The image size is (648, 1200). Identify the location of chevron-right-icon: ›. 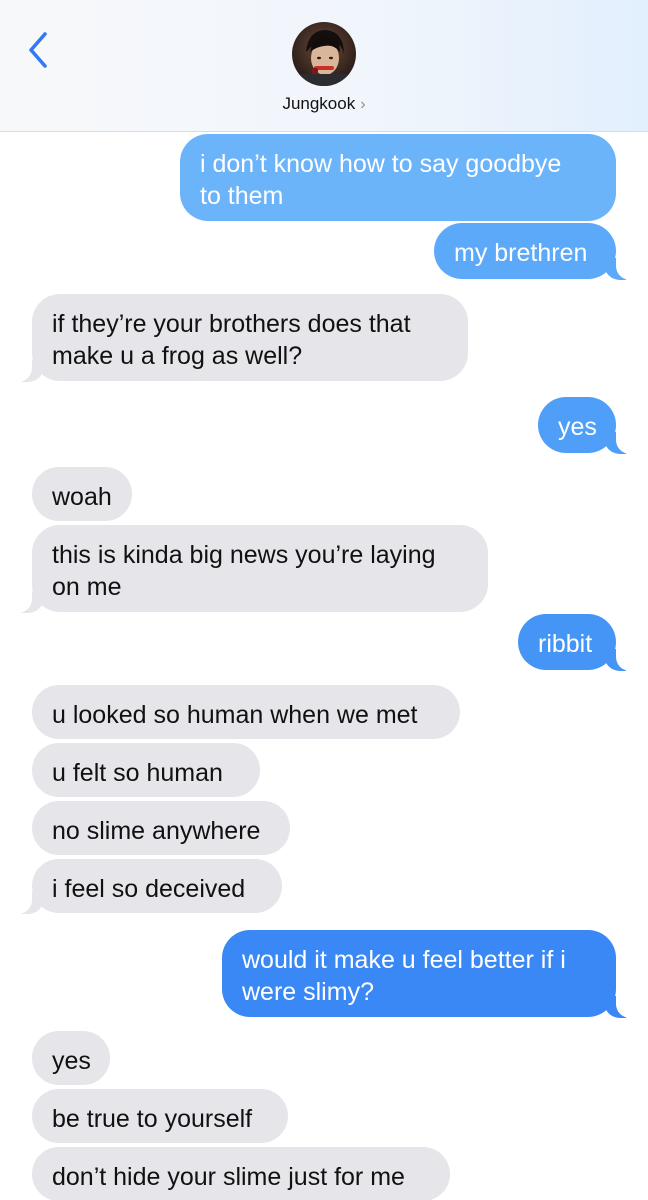
(363, 104).